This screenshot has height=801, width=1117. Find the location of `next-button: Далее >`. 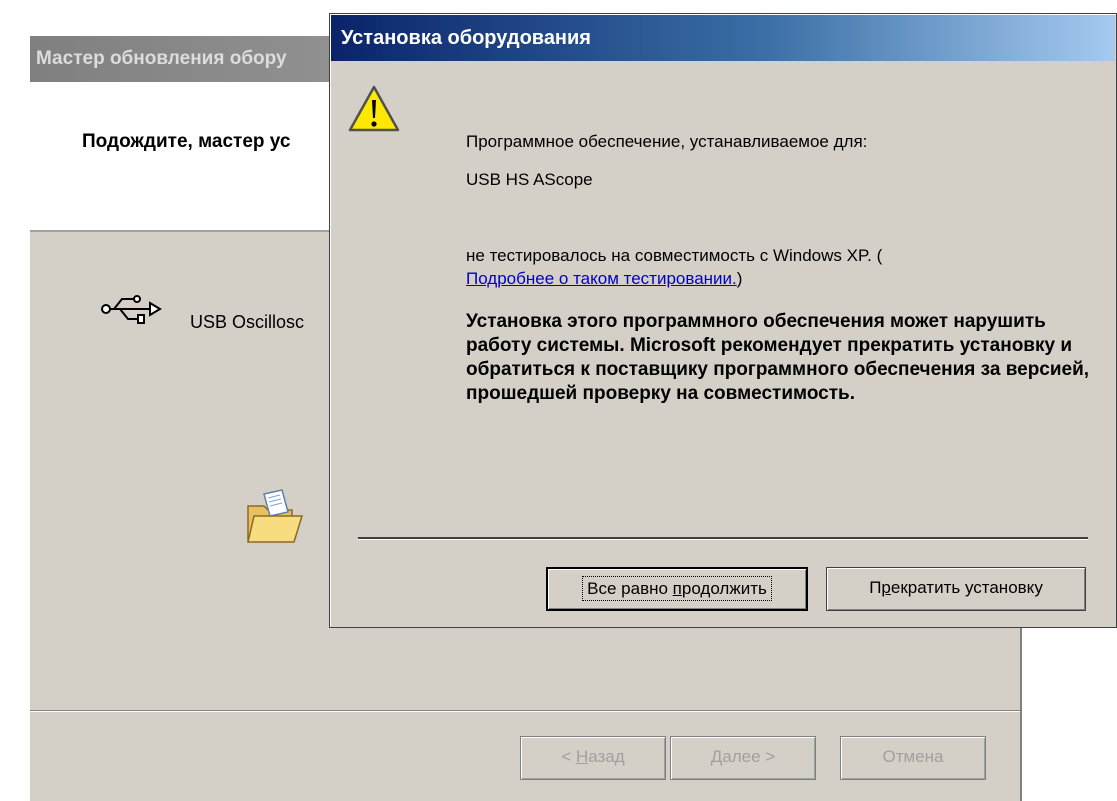

next-button: Далее > is located at coordinates (743, 758).